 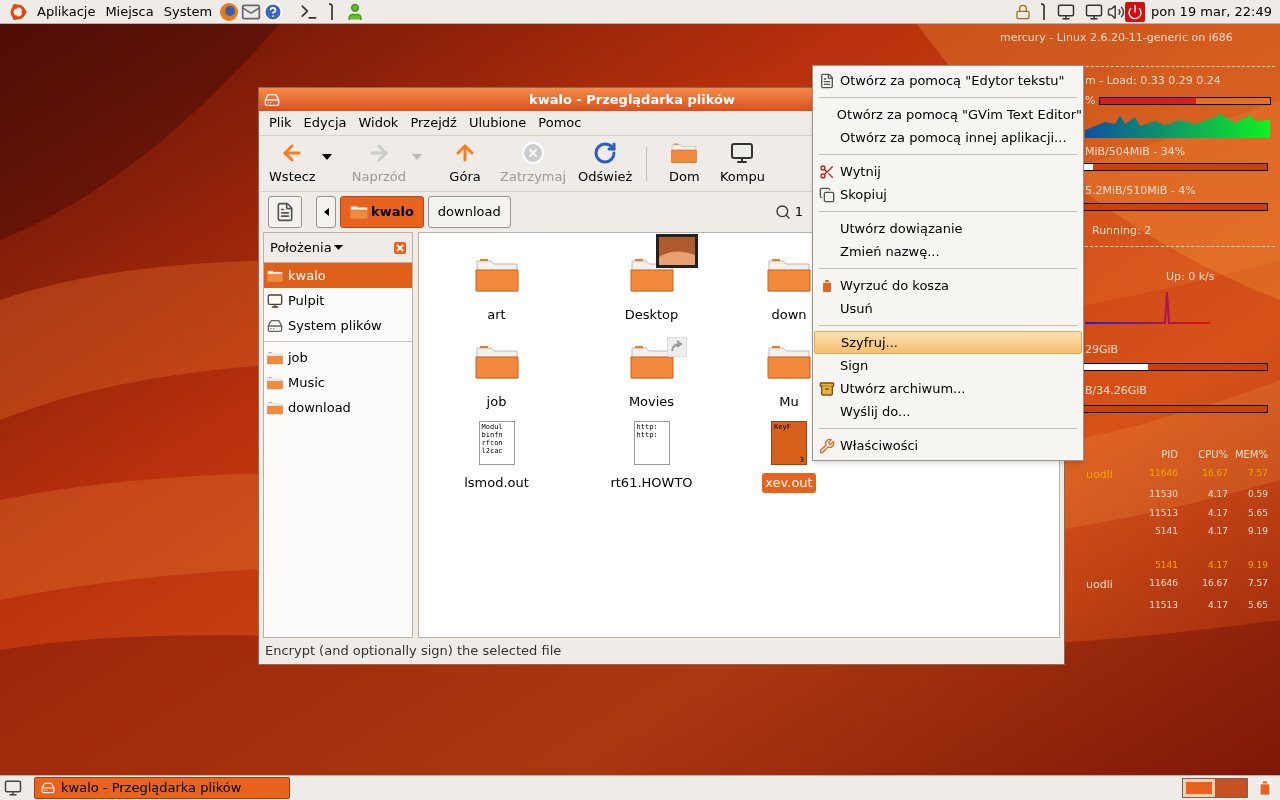 I want to click on swap-text: 5.2MiB/510MiB - 4%, so click(x=1141, y=191).